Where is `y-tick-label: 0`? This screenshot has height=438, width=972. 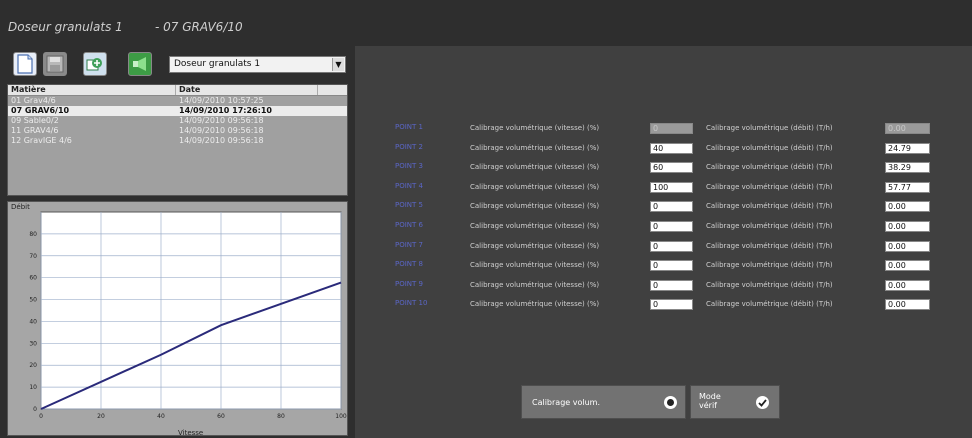 y-tick-label: 0 is located at coordinates (35, 409).